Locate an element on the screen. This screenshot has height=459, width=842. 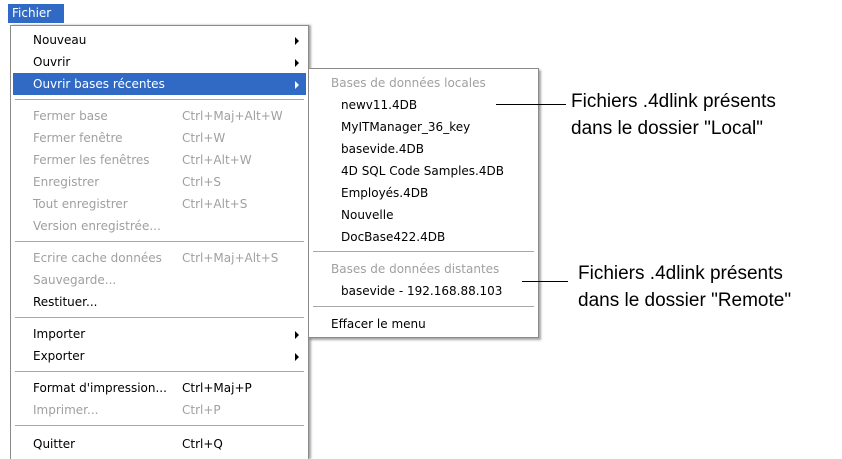
recent-item-label: basevide.4DB is located at coordinates (382, 149).